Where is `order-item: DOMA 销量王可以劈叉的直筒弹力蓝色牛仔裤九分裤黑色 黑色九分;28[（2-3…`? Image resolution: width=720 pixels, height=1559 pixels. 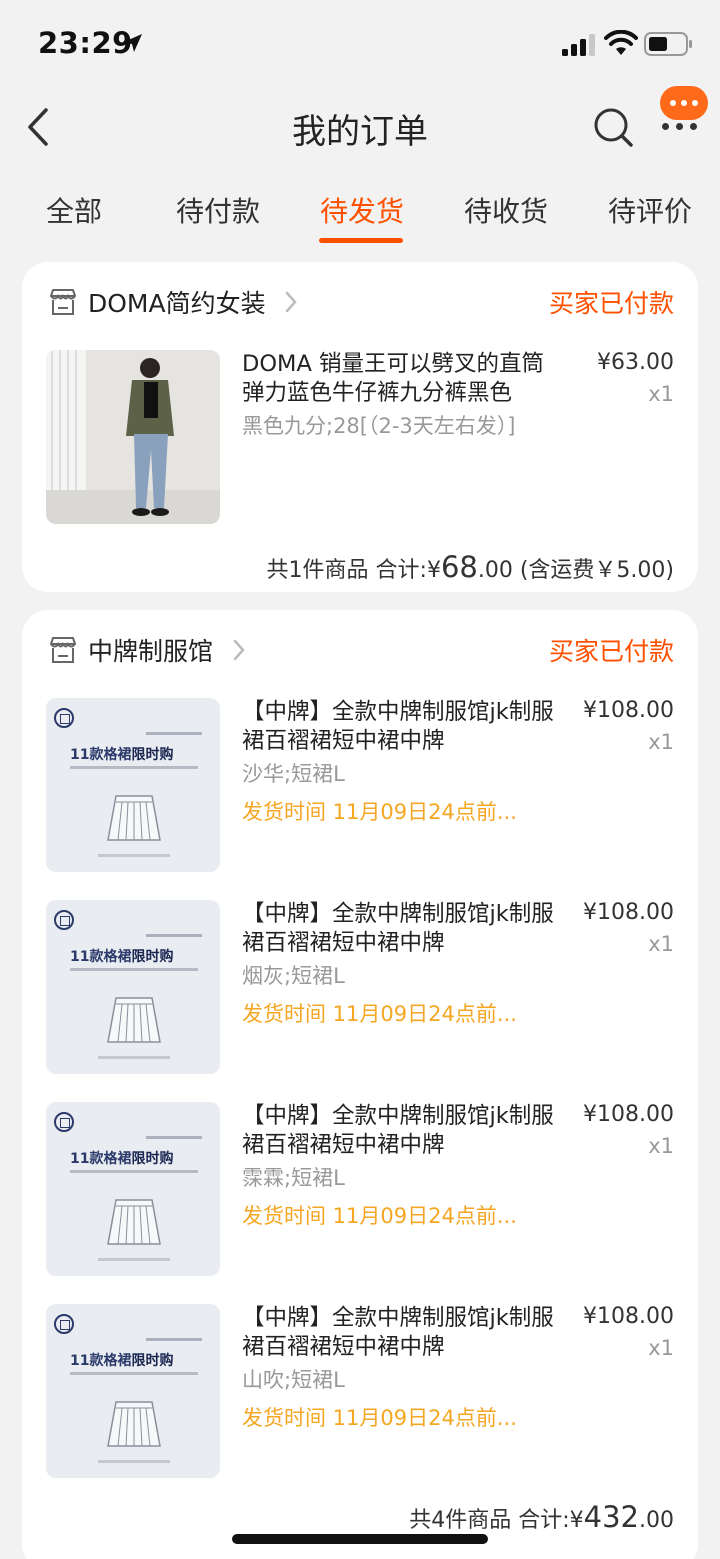
order-item: DOMA 销量王可以劈叉的直筒弹力蓝色牛仔裤九分裤黑色 黑色九分;28[（2-3… is located at coordinates (360, 437).